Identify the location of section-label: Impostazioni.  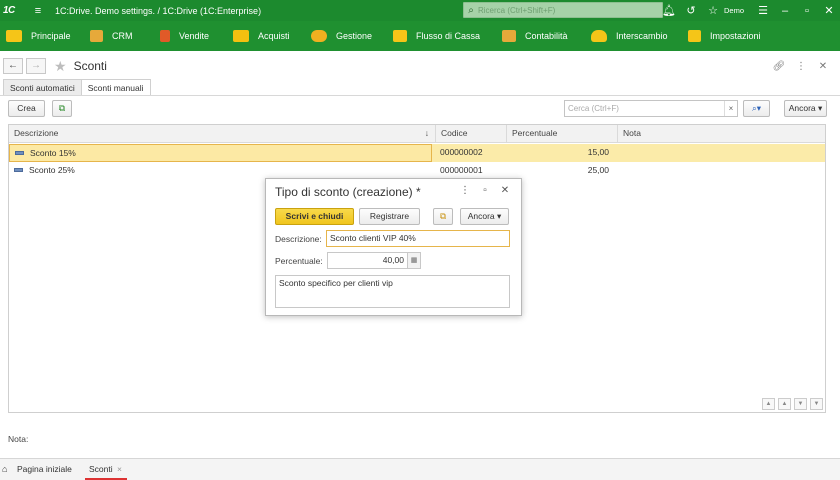
(735, 36).